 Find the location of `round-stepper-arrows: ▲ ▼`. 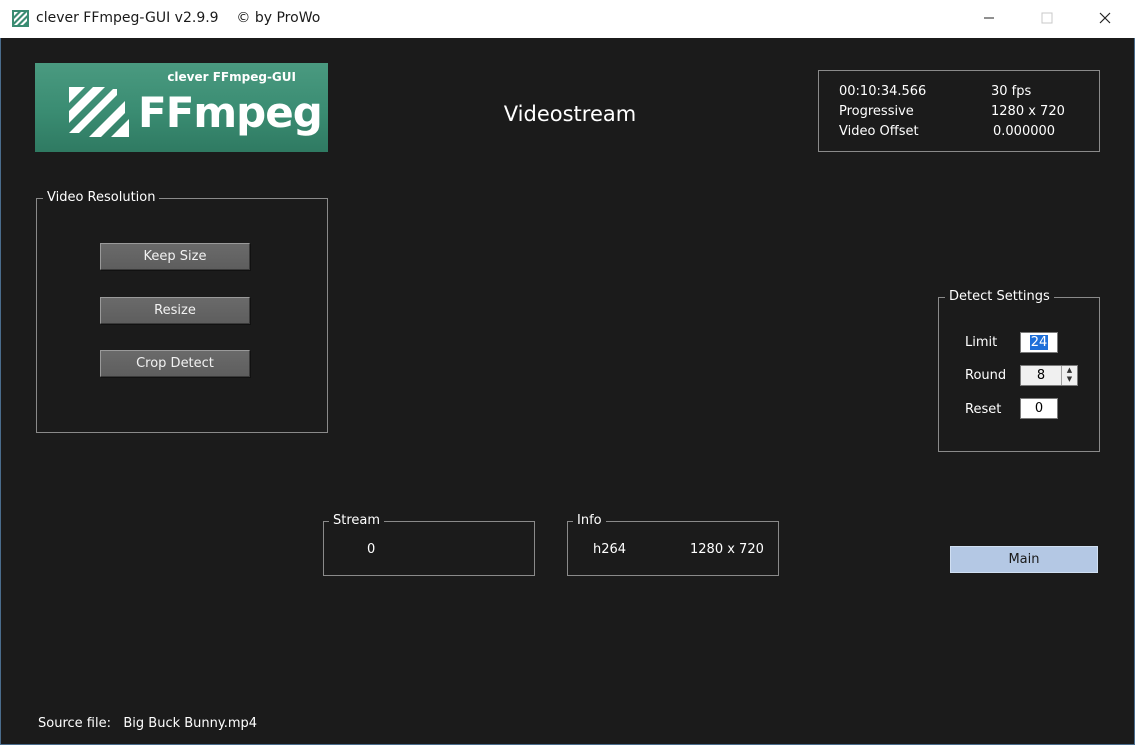

round-stepper-arrows: ▲ ▼ is located at coordinates (1069, 375).